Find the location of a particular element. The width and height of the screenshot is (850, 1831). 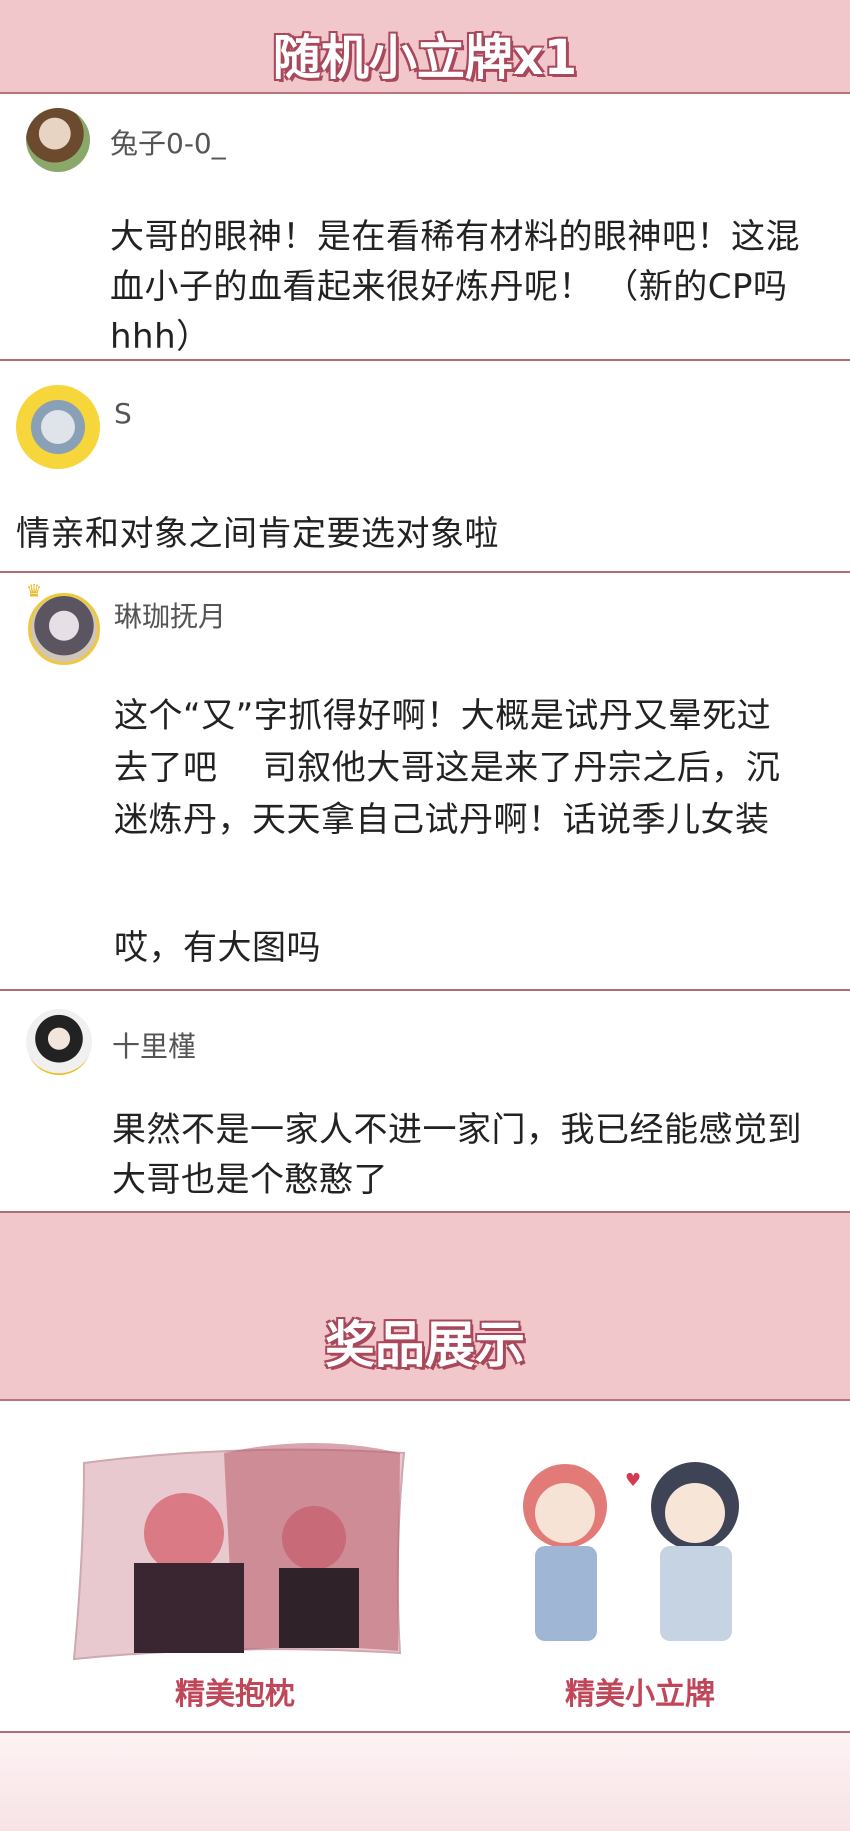

username: 十里槿 is located at coordinates (154, 1045).